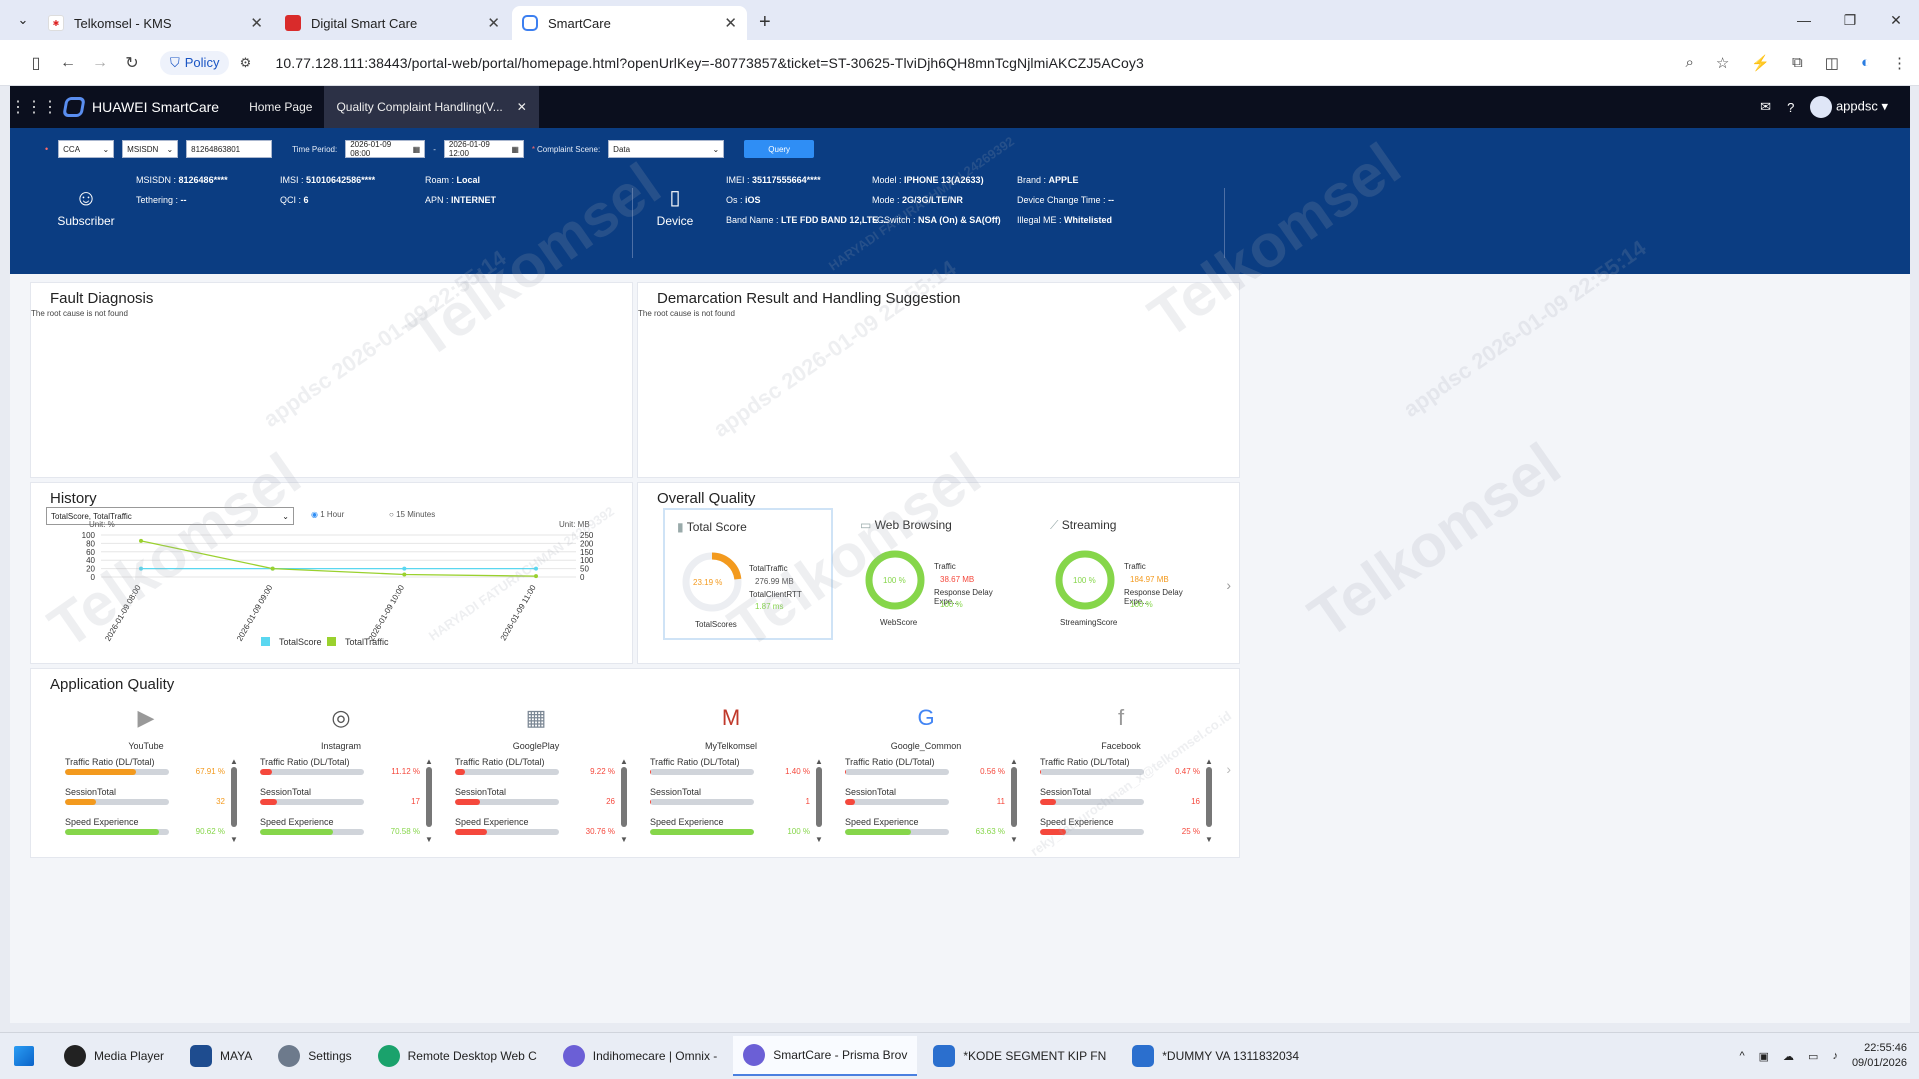  I want to click on restore-icon: ❐, so click(1850, 20).